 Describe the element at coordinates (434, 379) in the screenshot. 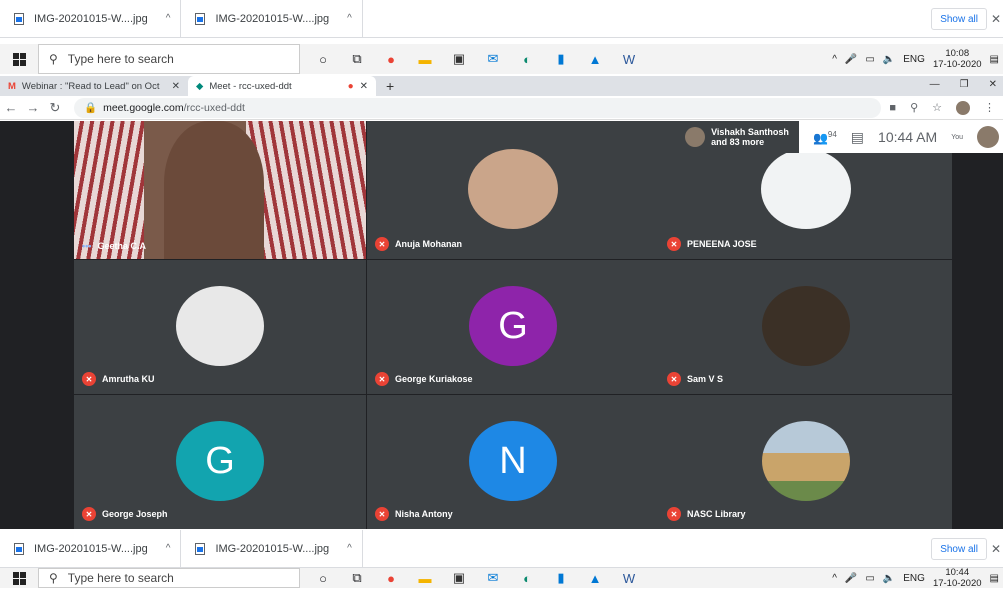

I see `participant-name: George Kuriakose` at that location.